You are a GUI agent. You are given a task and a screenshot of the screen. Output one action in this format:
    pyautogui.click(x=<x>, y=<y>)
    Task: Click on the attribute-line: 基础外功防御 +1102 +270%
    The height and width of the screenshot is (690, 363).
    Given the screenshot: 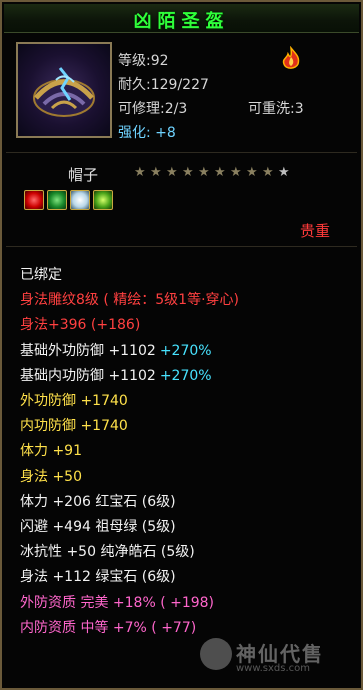 What is the action you would take?
    pyautogui.click(x=116, y=350)
    